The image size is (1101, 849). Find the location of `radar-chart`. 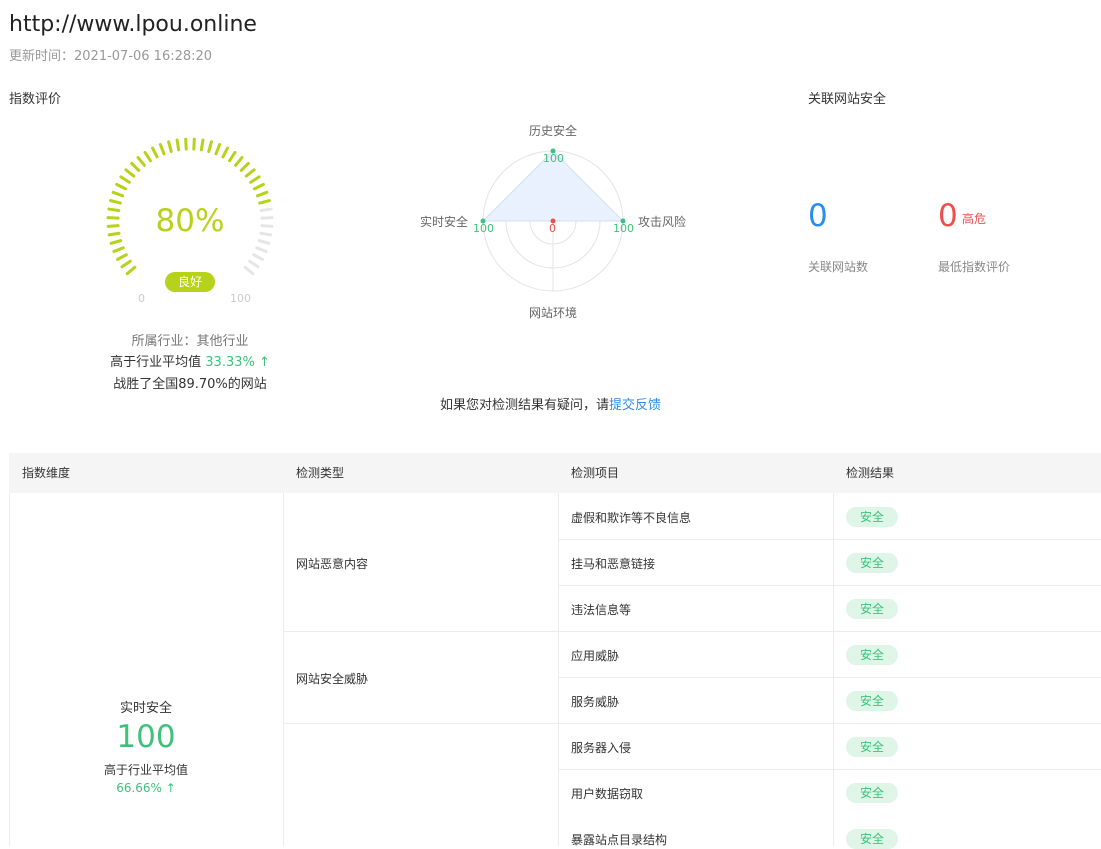

radar-chart is located at coordinates (553, 221).